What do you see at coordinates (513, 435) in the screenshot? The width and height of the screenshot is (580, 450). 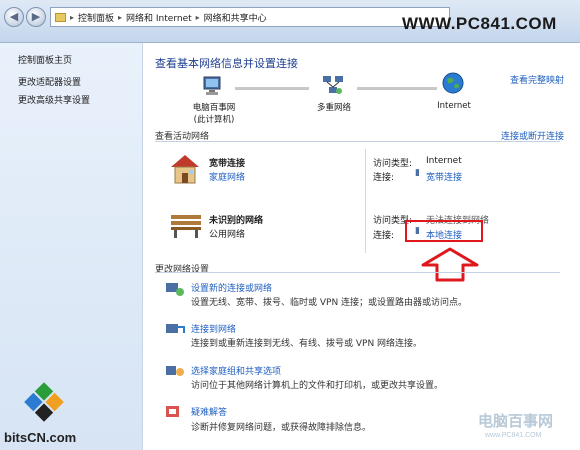 I see `watermark-pc841-url: www.PC841.COM` at bounding box center [513, 435].